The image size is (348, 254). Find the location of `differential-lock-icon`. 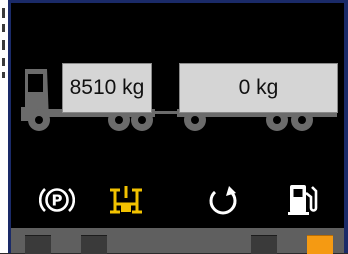

differential-lock-icon is located at coordinates (126, 200).